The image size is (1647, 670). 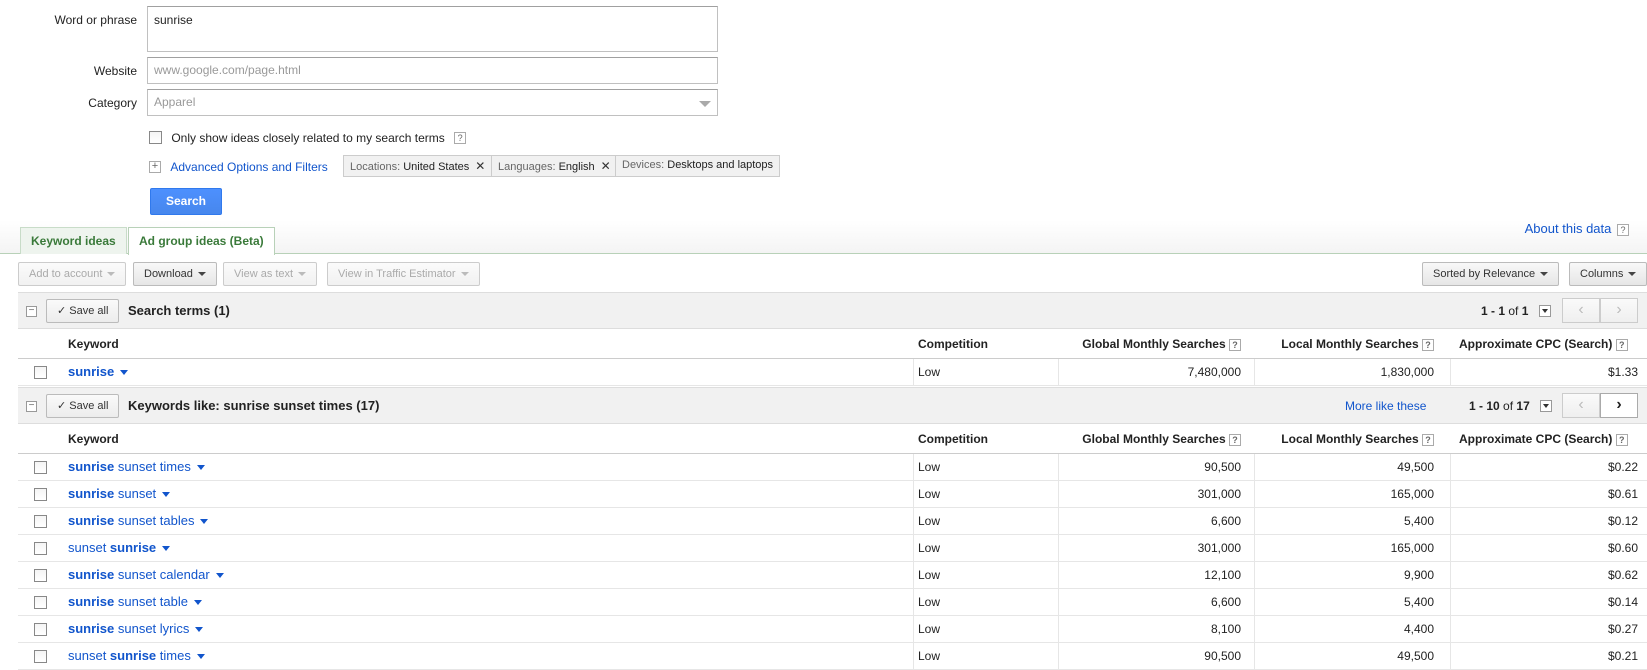 I want to click on keyword-link: sunrise sunset, so click(x=119, y=494).